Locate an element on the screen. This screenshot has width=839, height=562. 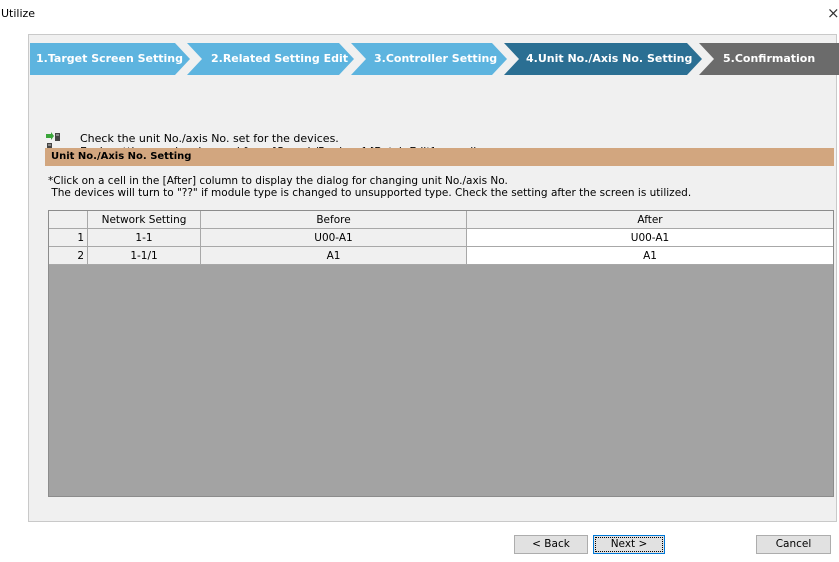
table-row: 1 1-1 U00-A1 U00-A1 is located at coordinates (441, 238).